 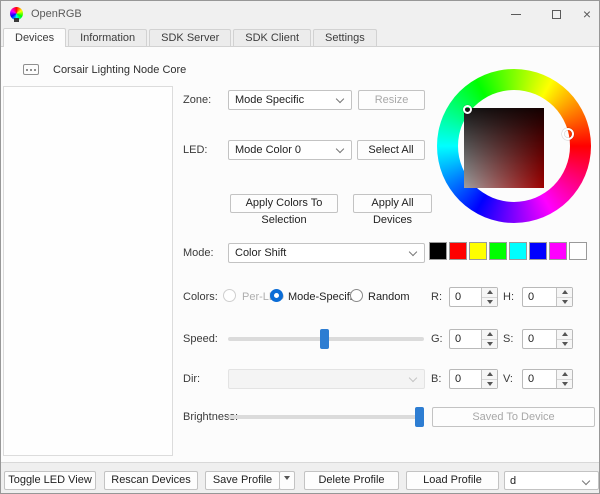 What do you see at coordinates (465, 379) in the screenshot?
I see `b-value-input` at bounding box center [465, 379].